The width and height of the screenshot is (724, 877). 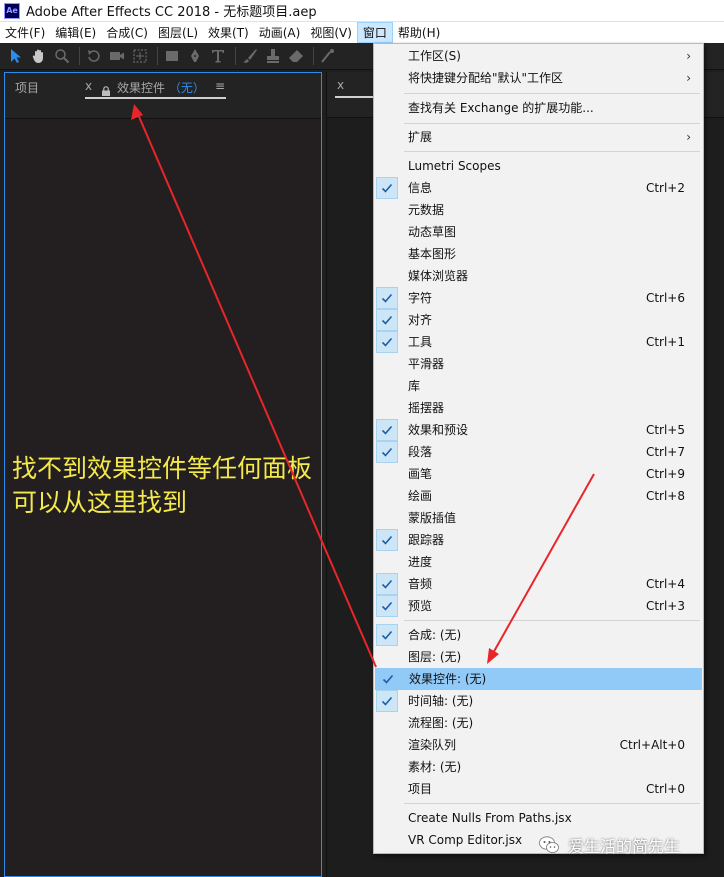 What do you see at coordinates (543, 564) in the screenshot?
I see `arrow-to-effect-controls-item` at bounding box center [543, 564].